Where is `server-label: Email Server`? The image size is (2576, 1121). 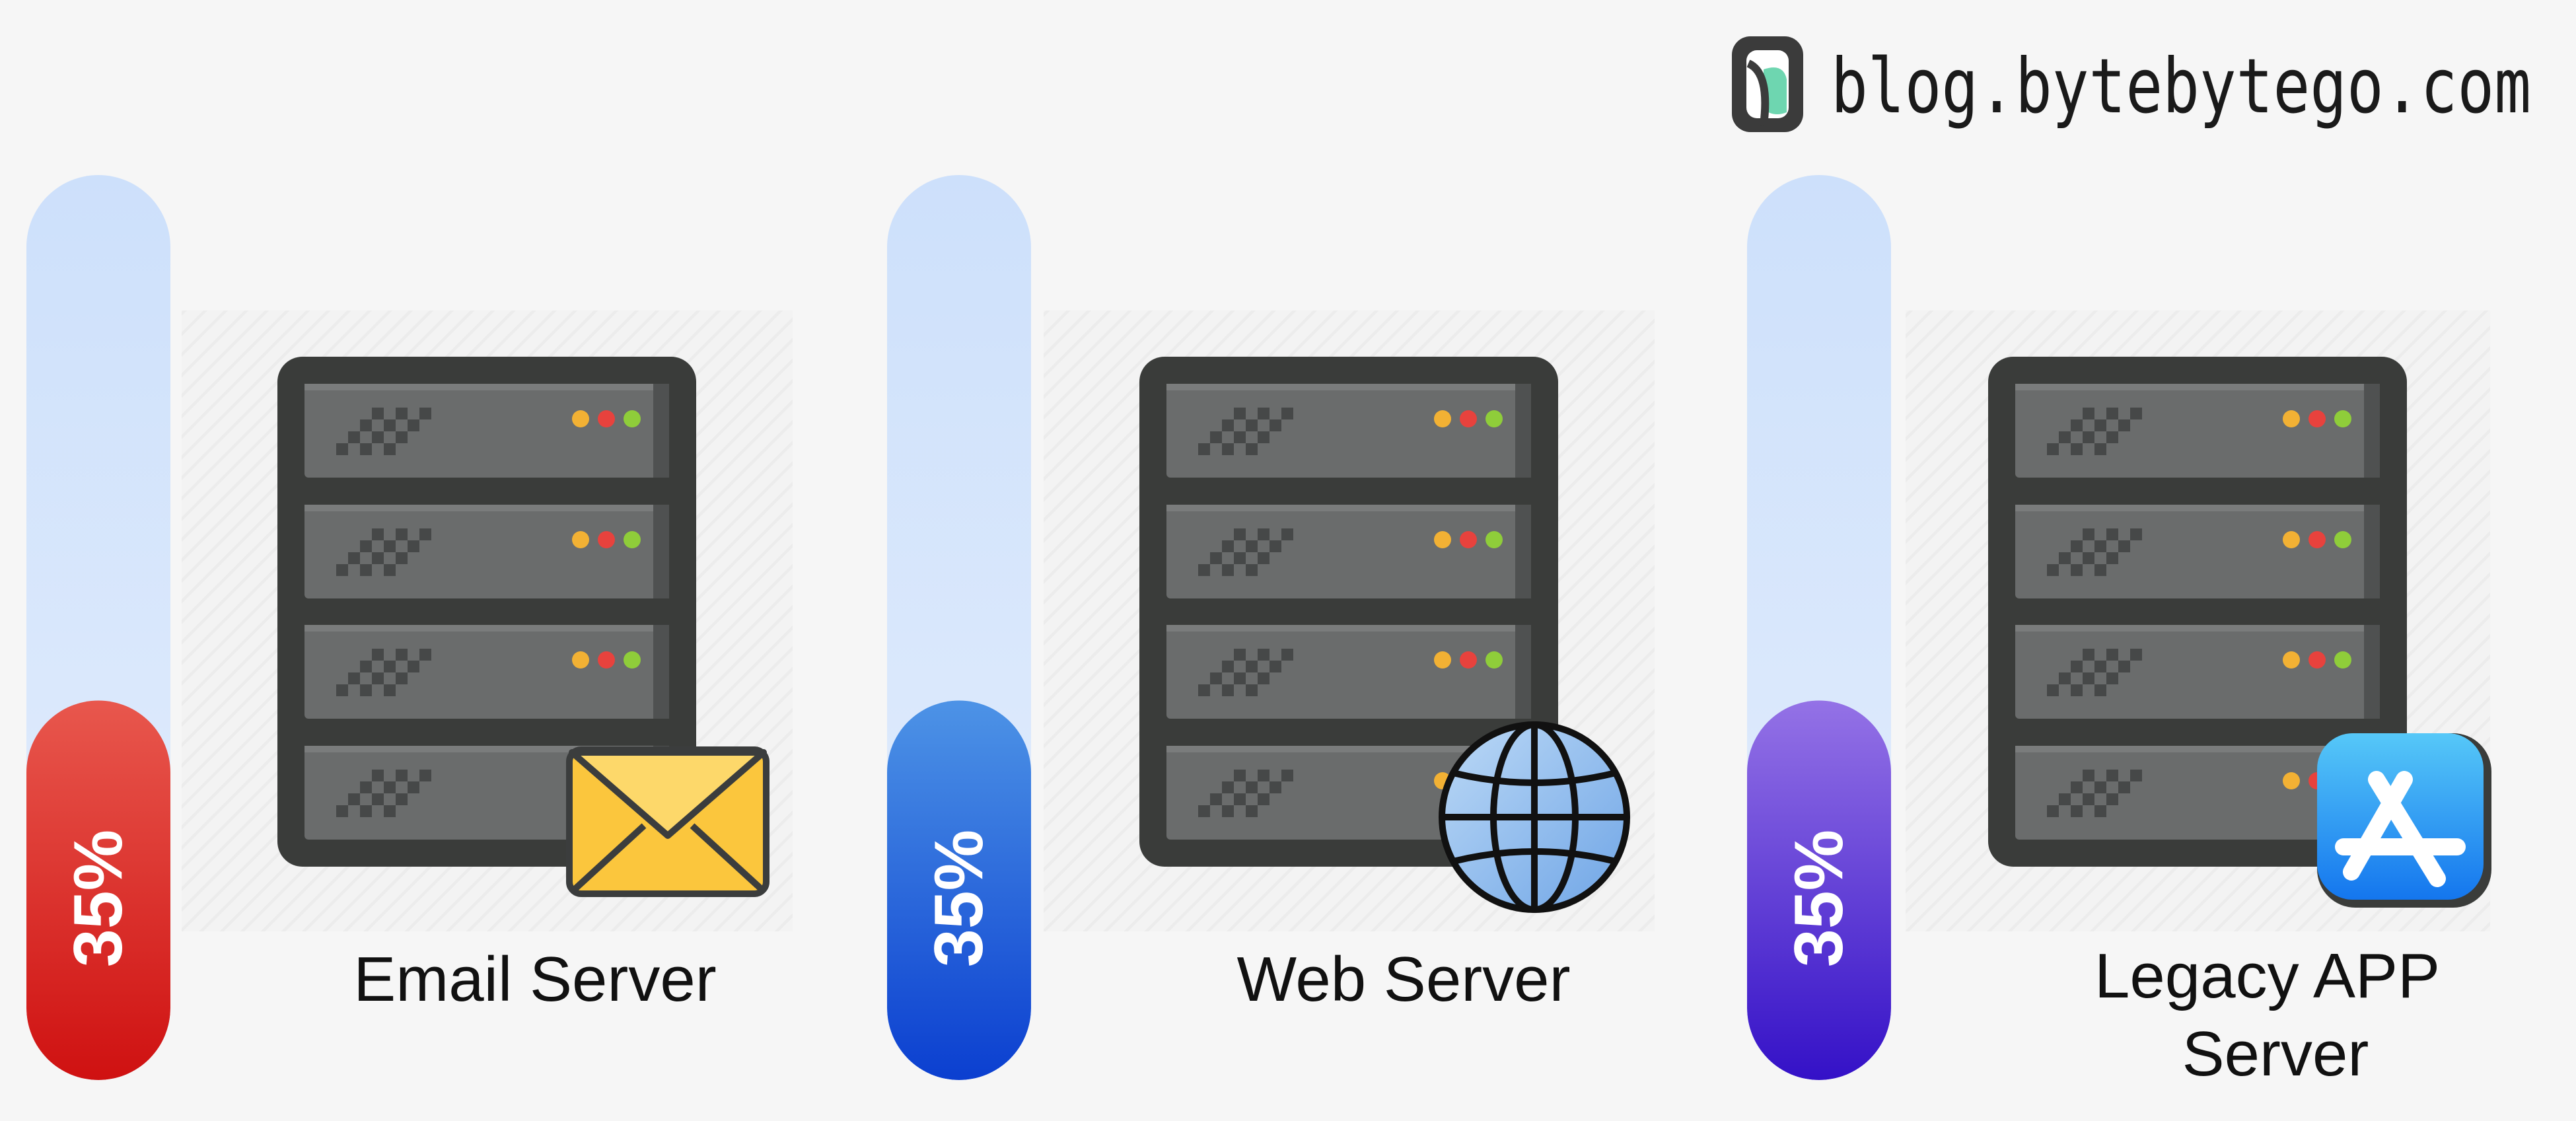 server-label: Email Server is located at coordinates (534, 979).